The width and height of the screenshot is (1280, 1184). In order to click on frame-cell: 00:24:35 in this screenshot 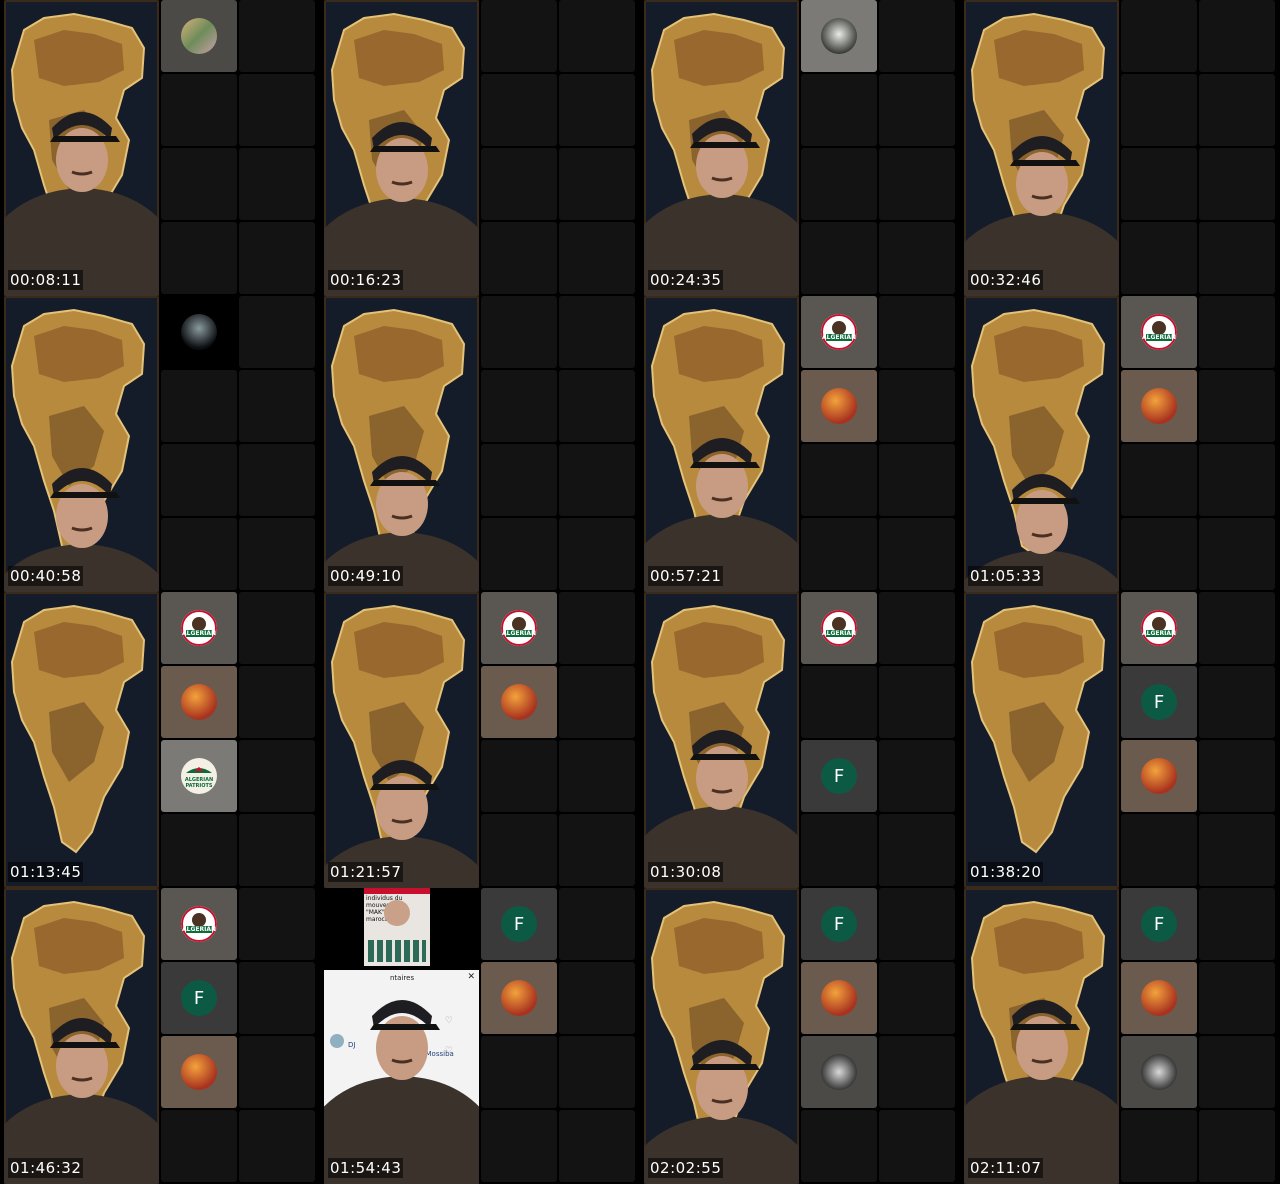, I will do `click(800, 148)`.